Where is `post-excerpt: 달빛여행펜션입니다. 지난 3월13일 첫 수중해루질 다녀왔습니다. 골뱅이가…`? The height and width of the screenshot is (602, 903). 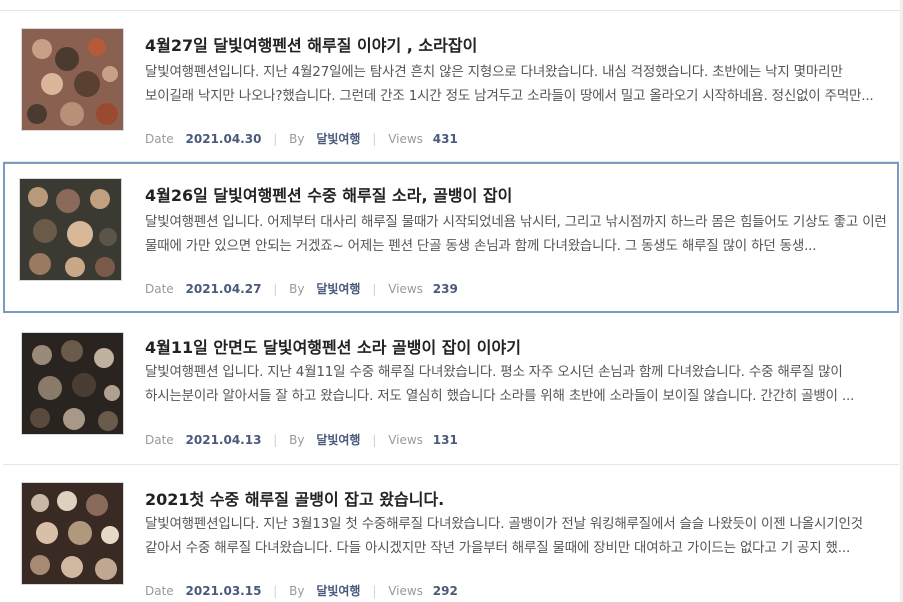 post-excerpt: 달빛여행펜션입니다. 지난 3월13일 첫 수중해루질 다녀왔습니다. 골뱅이가… is located at coordinates (518, 536).